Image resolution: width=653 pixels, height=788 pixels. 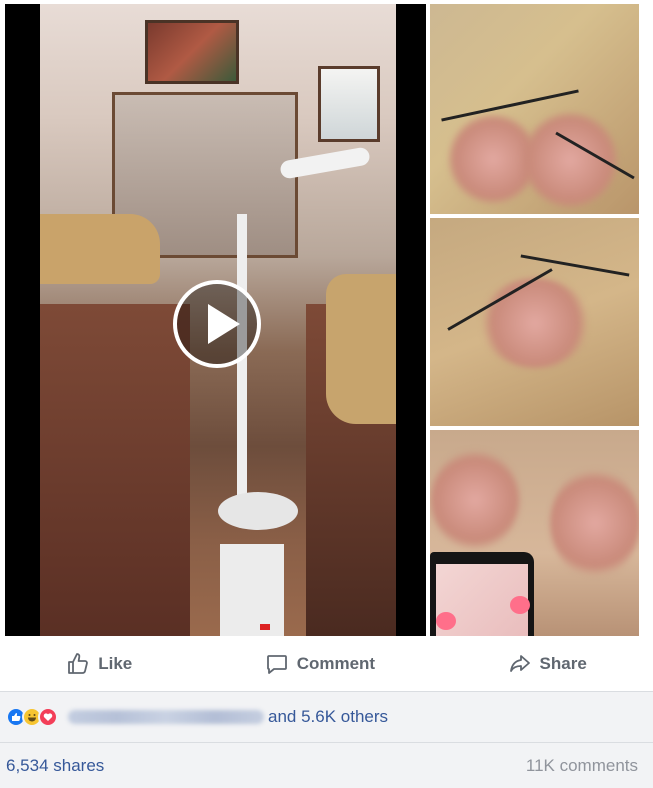 I want to click on play-button-icon, so click(x=217, y=324).